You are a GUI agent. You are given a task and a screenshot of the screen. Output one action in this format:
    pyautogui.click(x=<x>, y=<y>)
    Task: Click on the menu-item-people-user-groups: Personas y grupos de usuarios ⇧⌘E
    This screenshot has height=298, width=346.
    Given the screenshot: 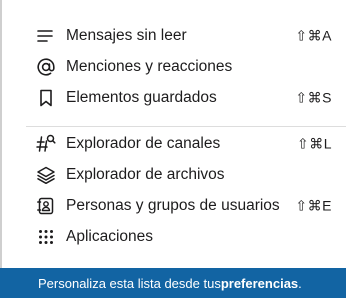 What is the action you would take?
    pyautogui.click(x=173, y=205)
    